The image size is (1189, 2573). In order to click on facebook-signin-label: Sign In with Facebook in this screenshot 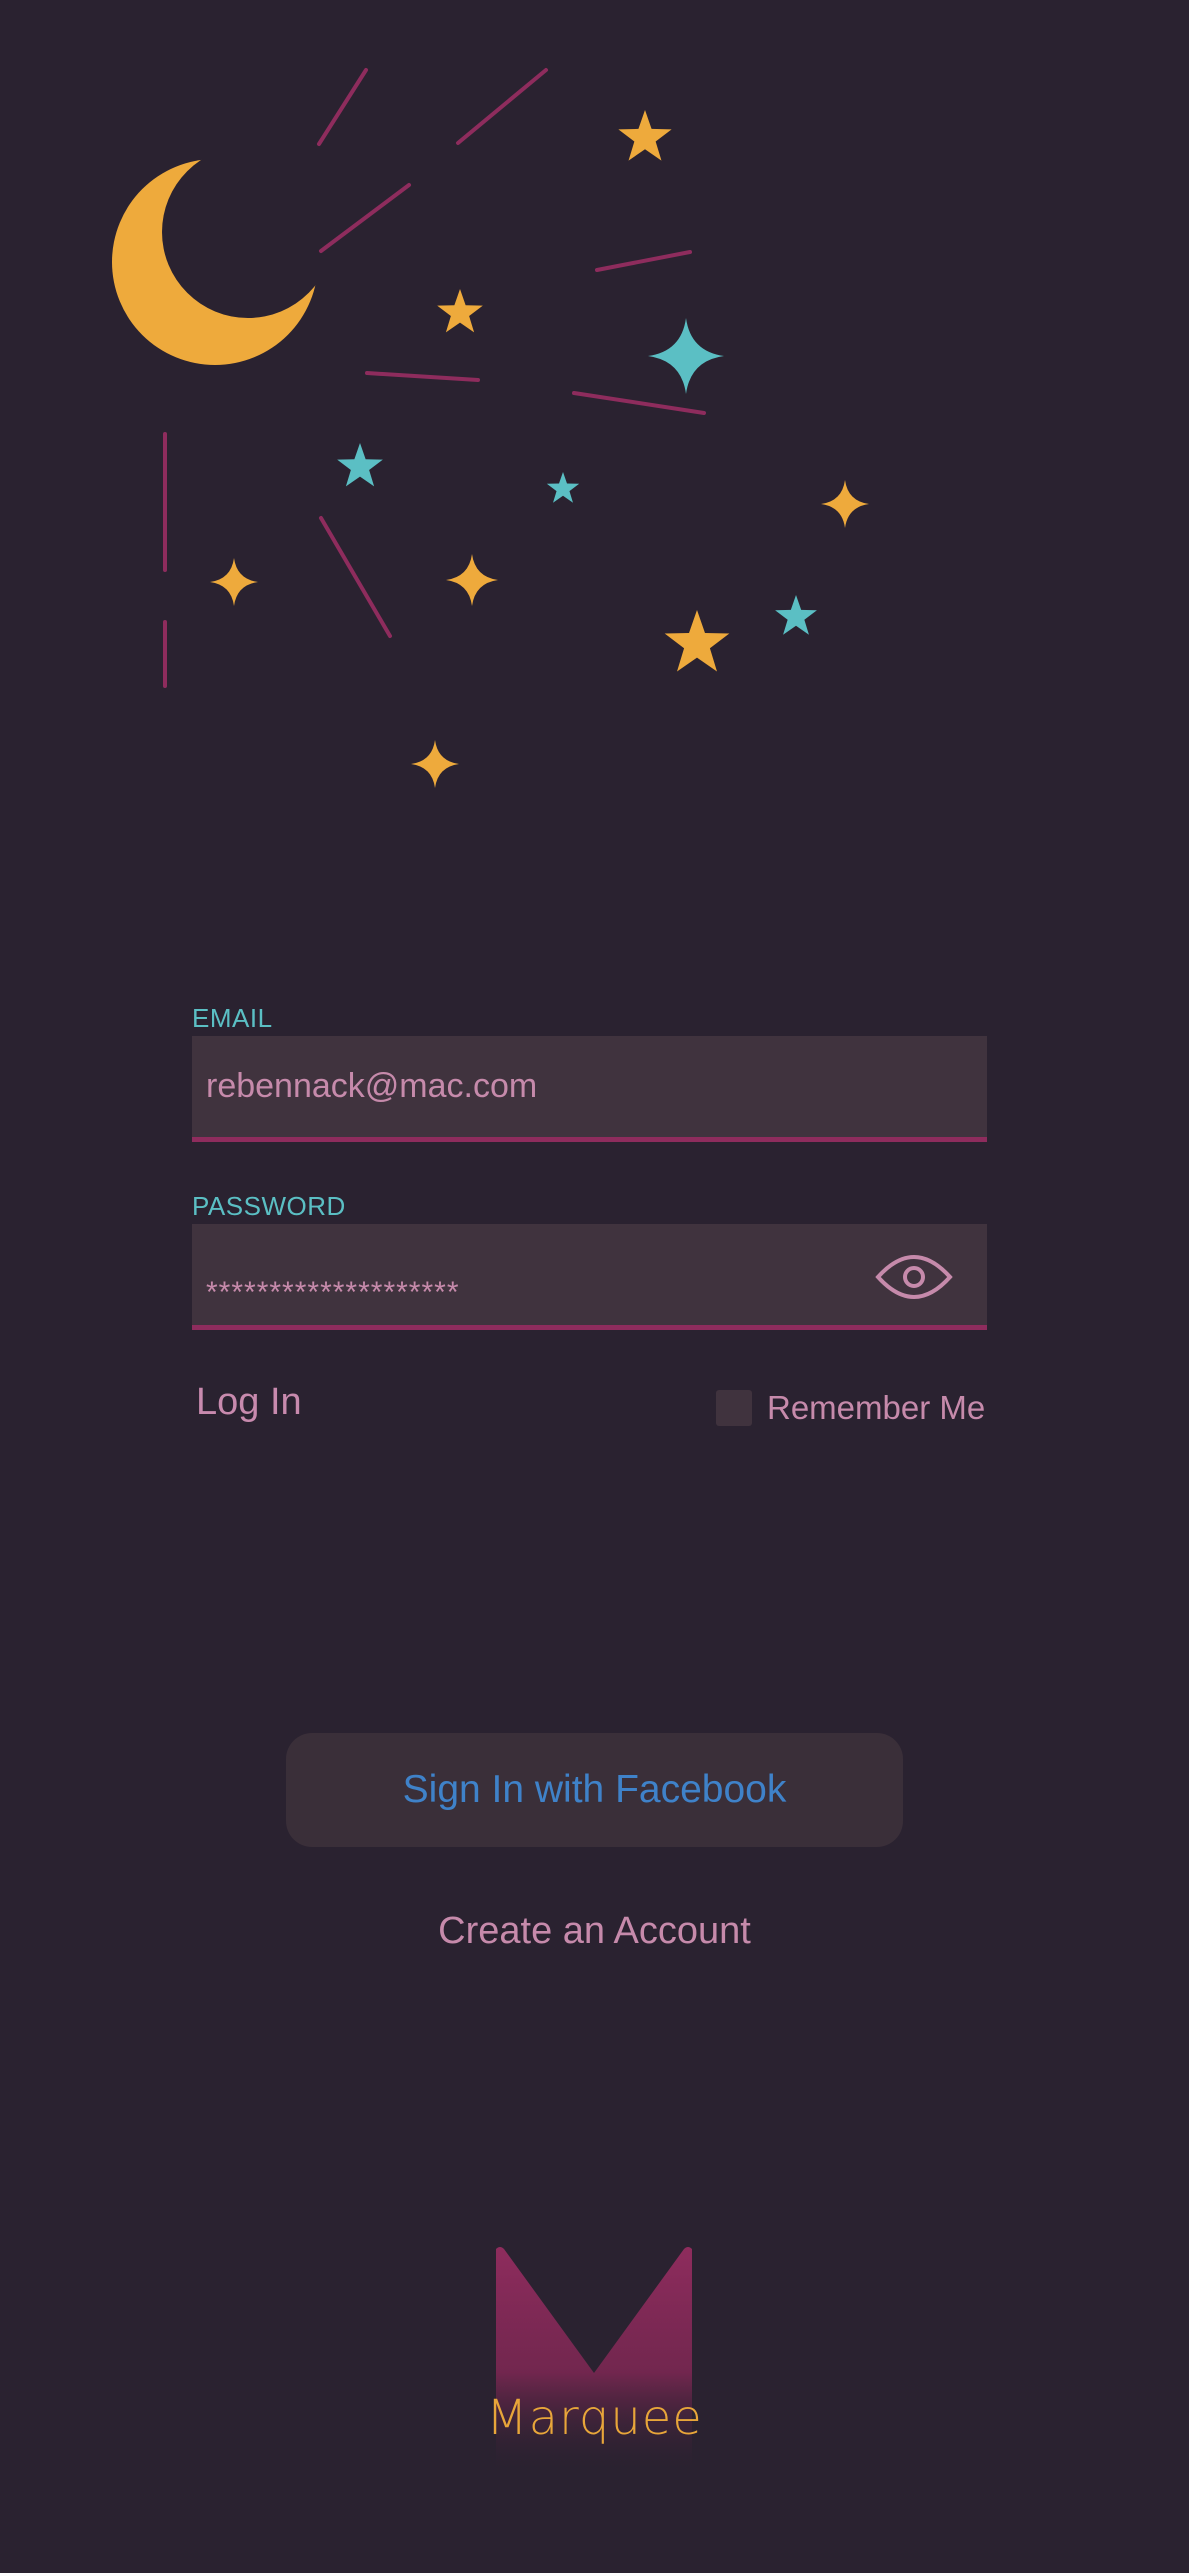, I will do `click(594, 1789)`.